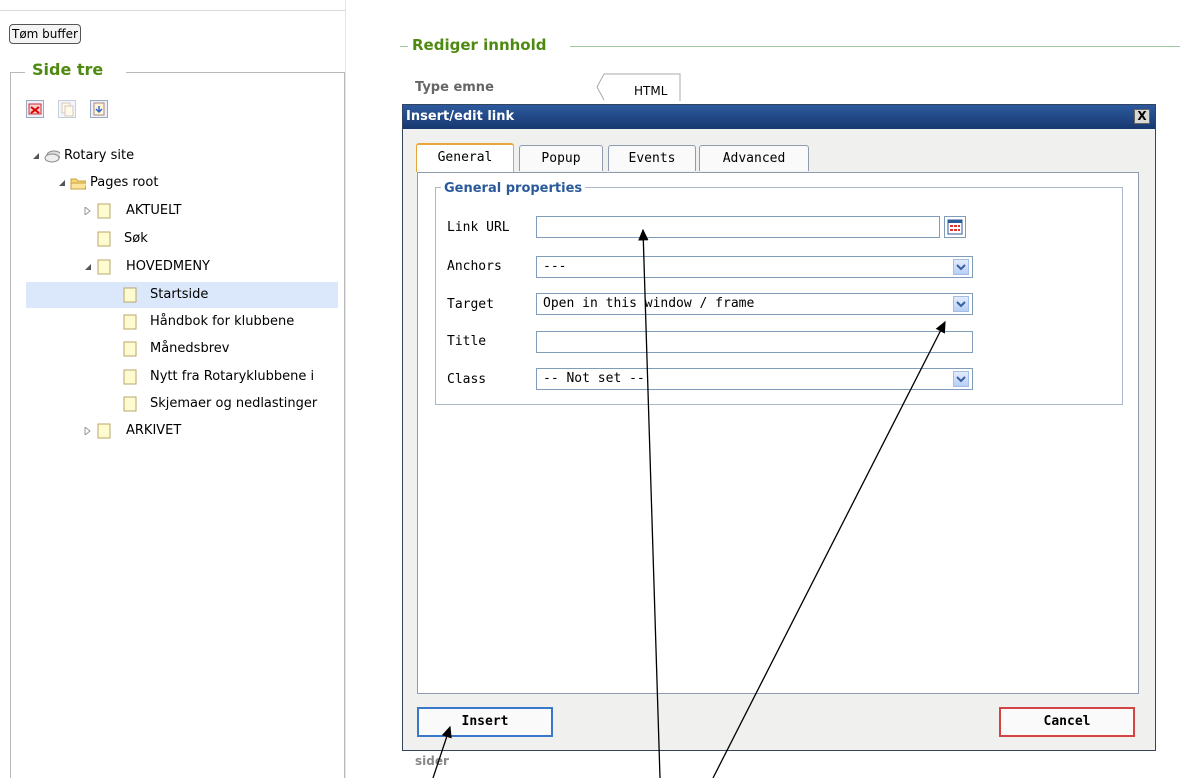 This screenshot has height=778, width=1190. What do you see at coordinates (829, 549) in the screenshot?
I see `arrow-to-target` at bounding box center [829, 549].